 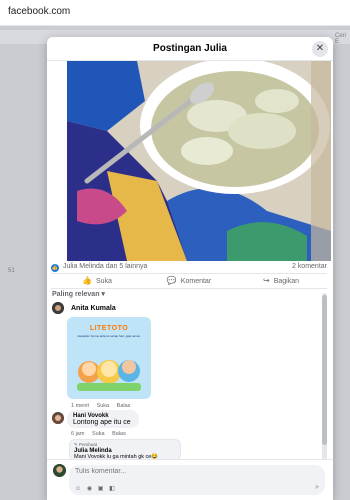 What do you see at coordinates (76, 444) in the screenshot?
I see `pencil-icon: ✎` at bounding box center [76, 444].